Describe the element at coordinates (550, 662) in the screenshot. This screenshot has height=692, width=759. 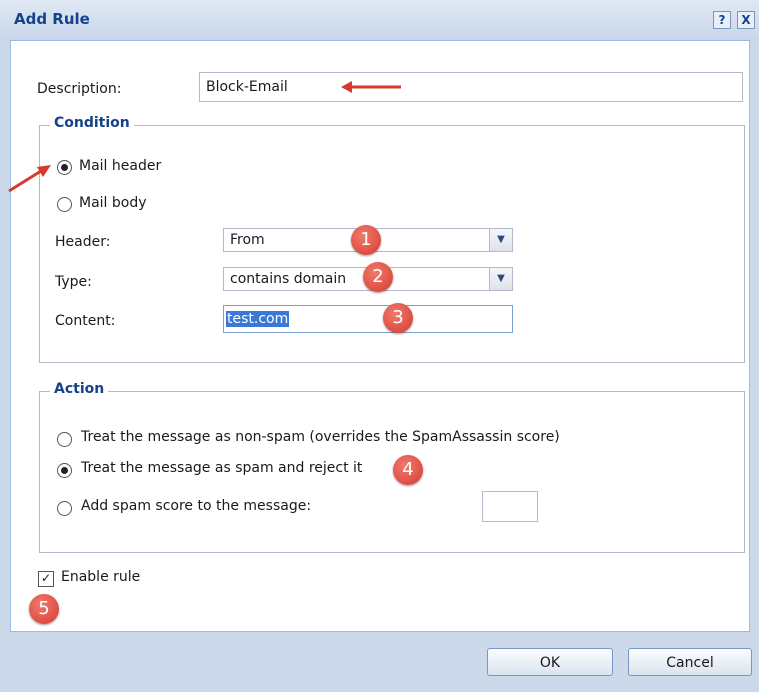
I see `ok-button: OK` at that location.